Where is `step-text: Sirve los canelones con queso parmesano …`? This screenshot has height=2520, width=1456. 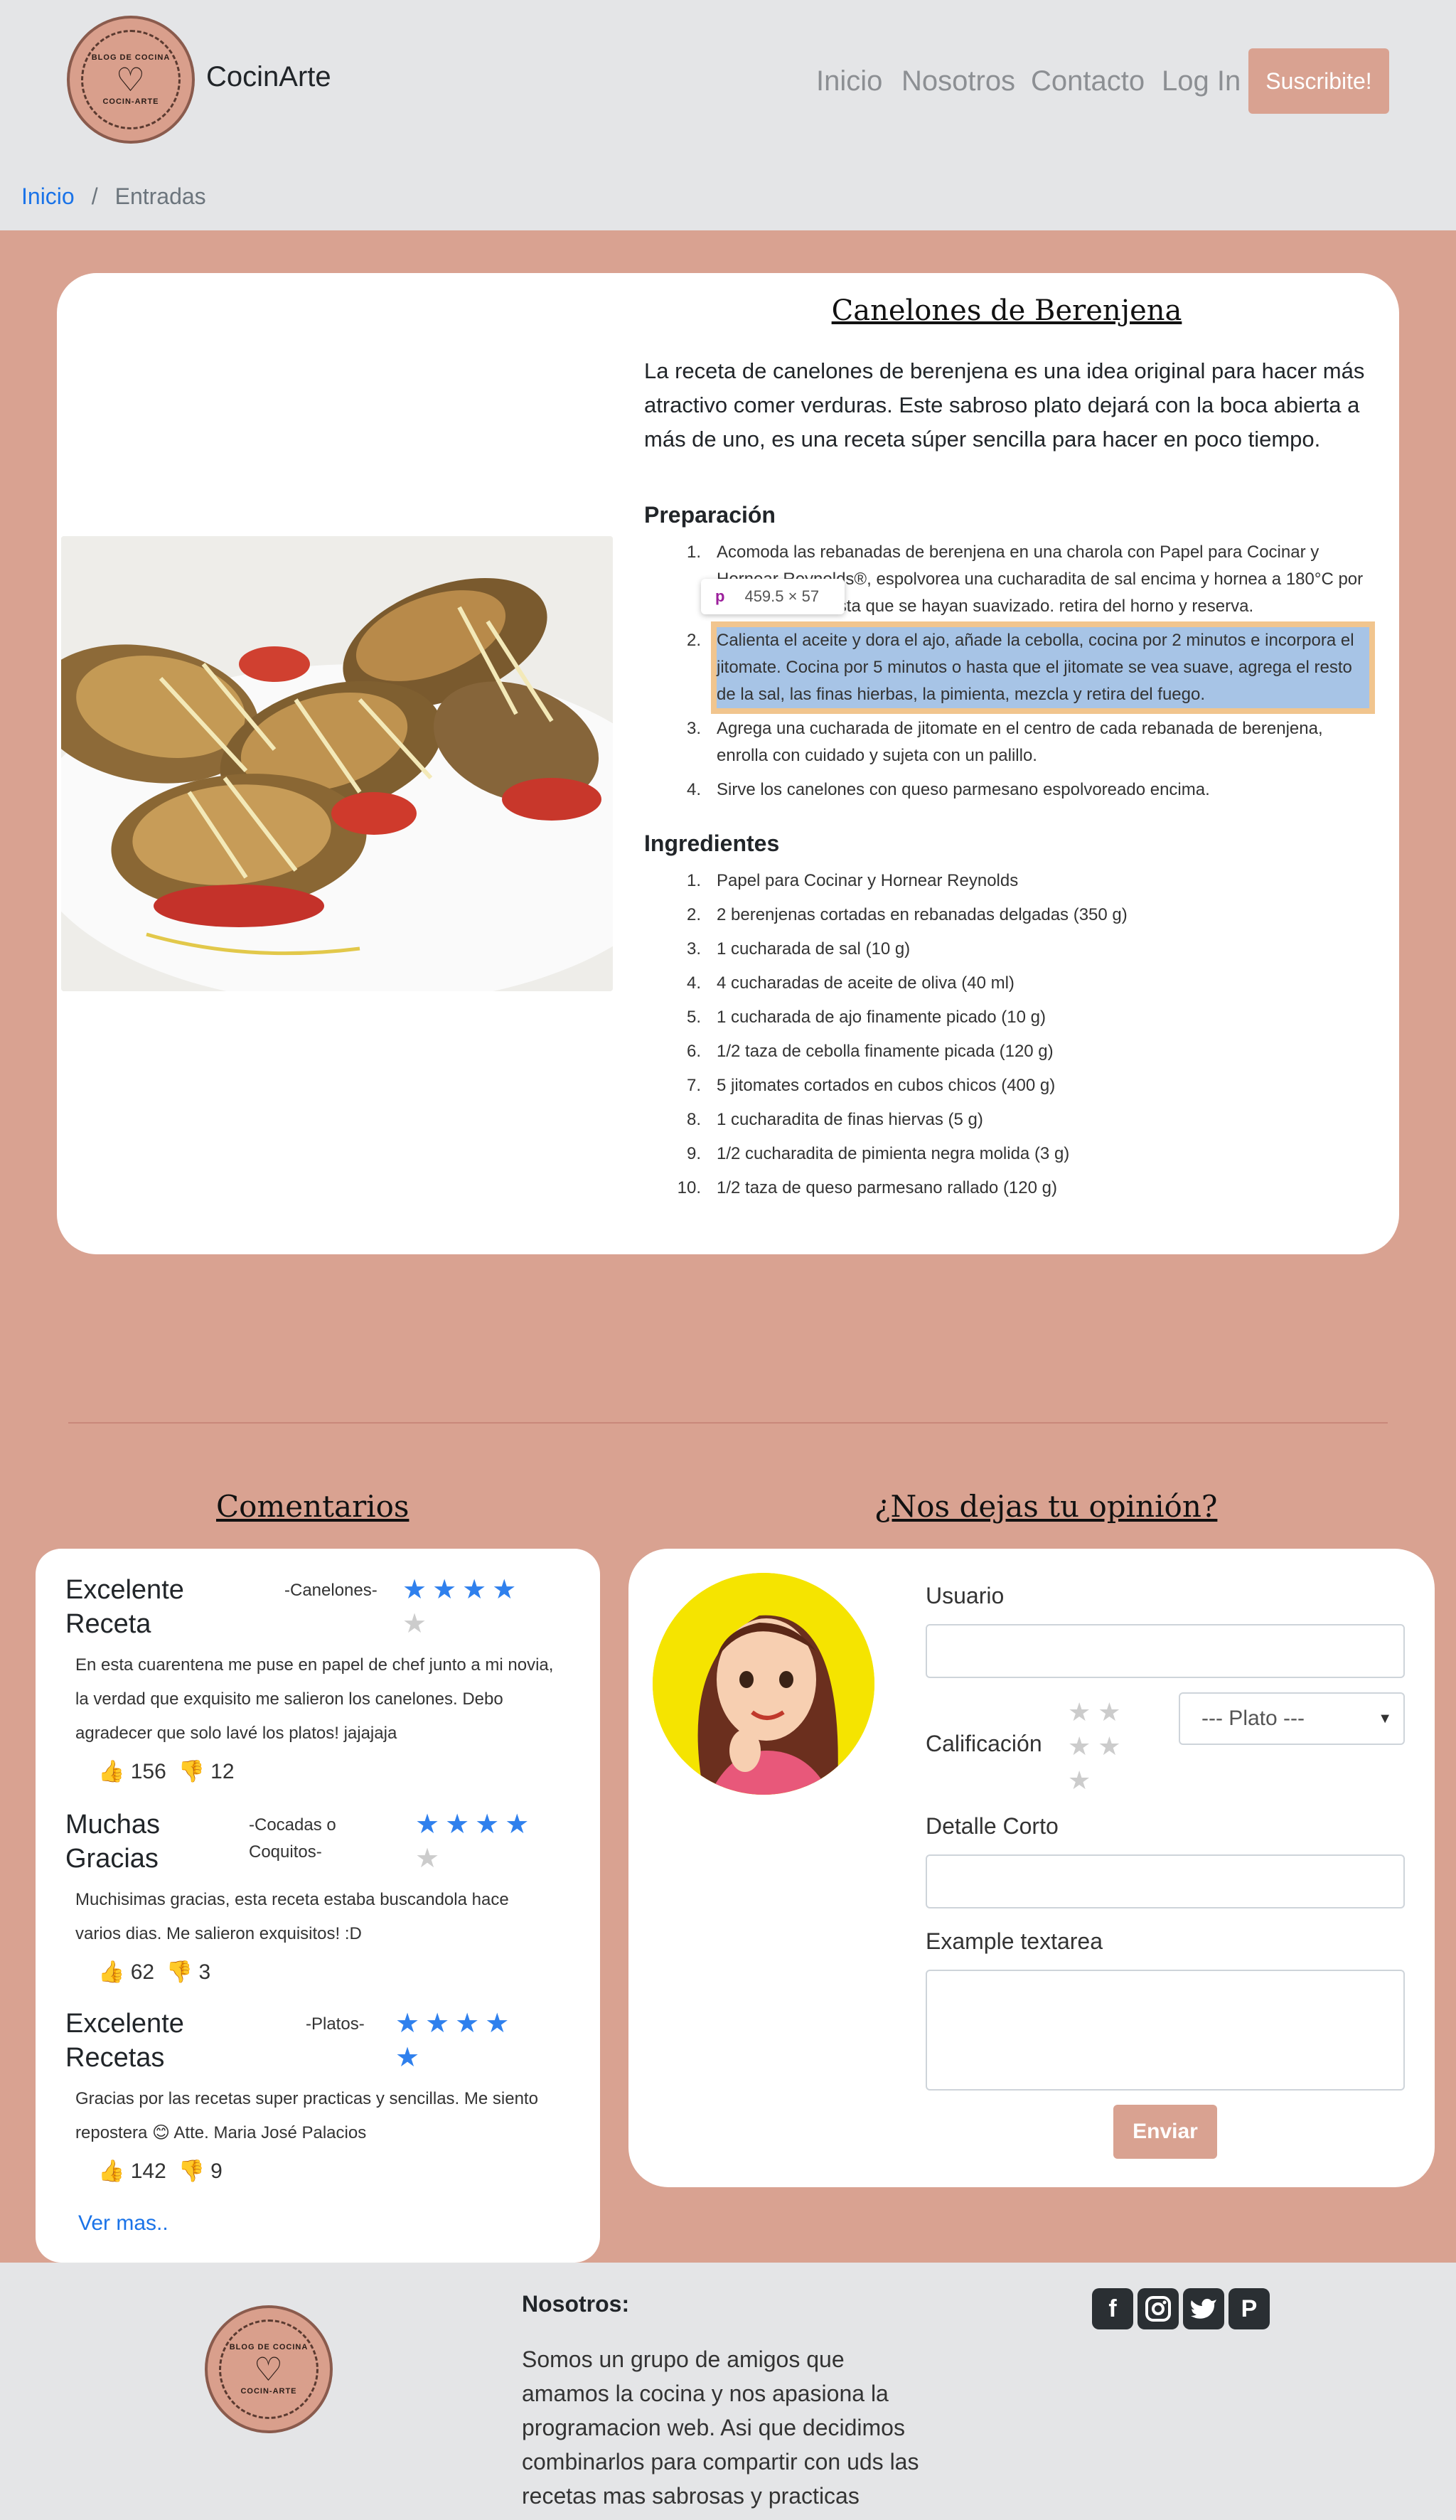
step-text: Sirve los canelones con queso parmesano … is located at coordinates (964, 789).